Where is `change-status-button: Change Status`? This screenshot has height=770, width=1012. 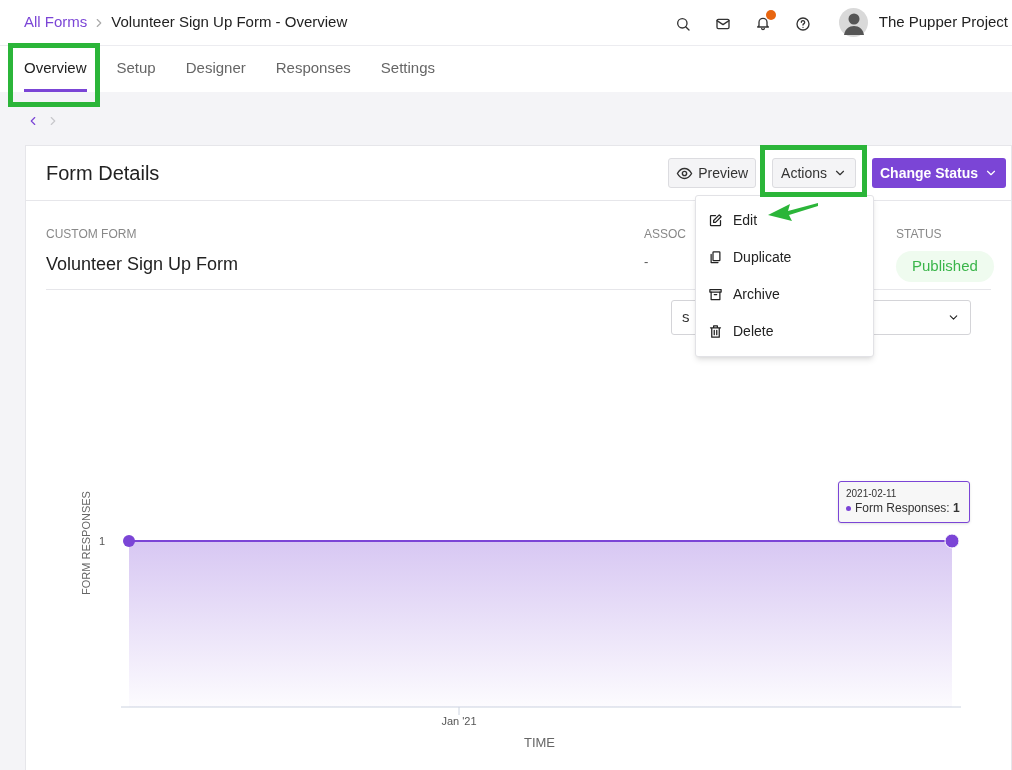 change-status-button: Change Status is located at coordinates (939, 173).